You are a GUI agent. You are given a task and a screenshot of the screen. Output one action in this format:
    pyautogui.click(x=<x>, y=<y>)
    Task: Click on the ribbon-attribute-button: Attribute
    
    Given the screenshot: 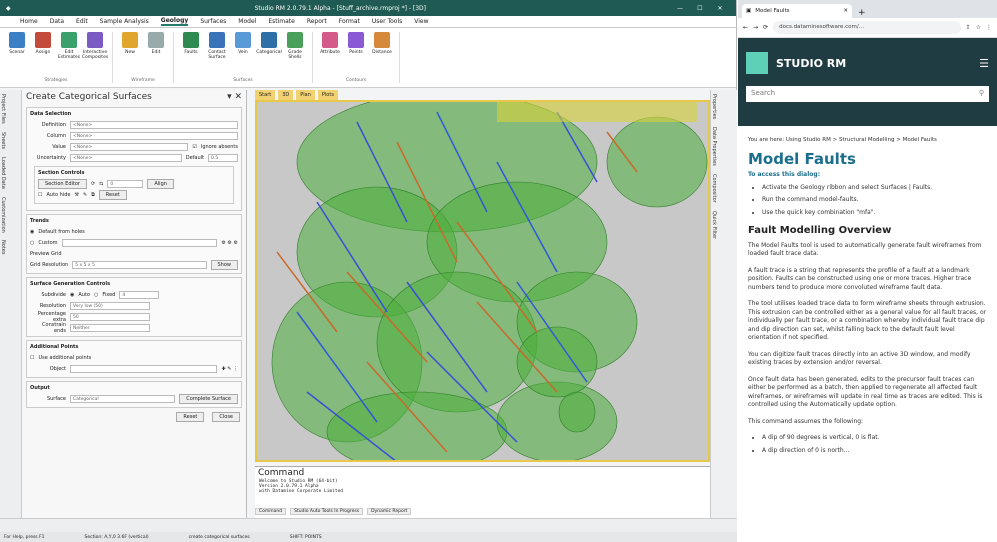 What is the action you would take?
    pyautogui.click(x=330, y=55)
    